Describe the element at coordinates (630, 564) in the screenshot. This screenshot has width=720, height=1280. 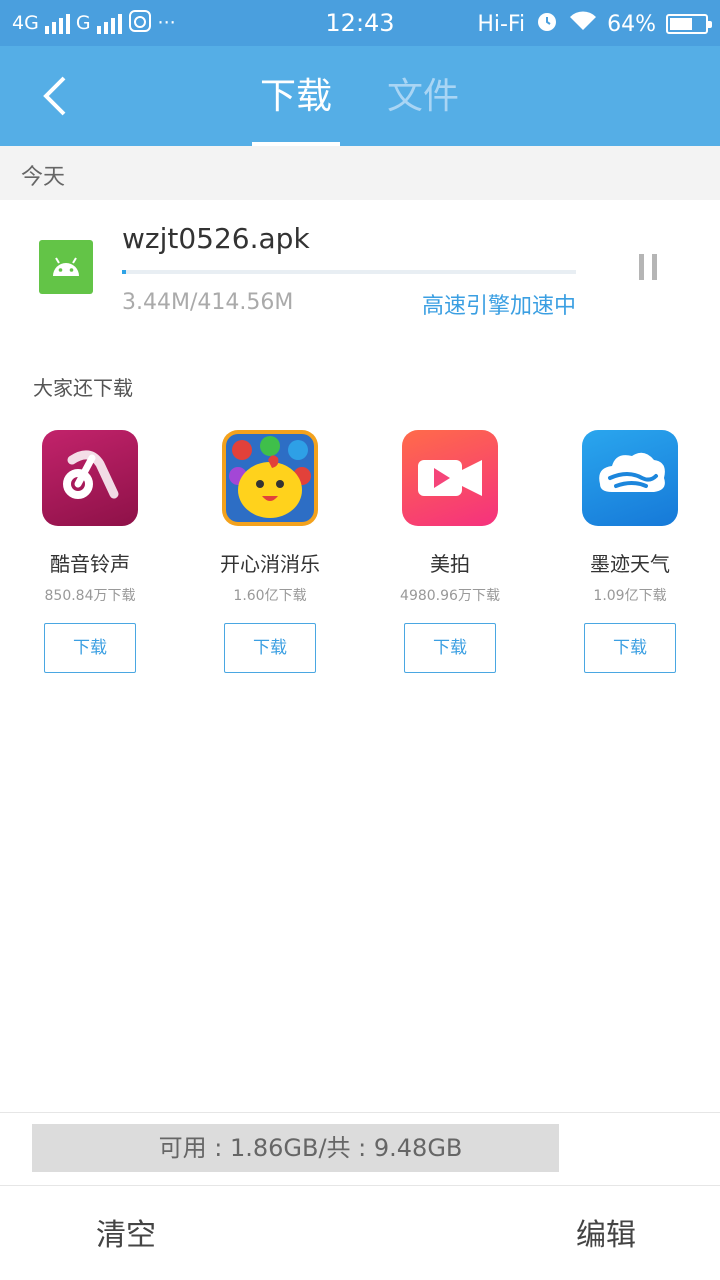
I see `app-name: 墨迹天气` at that location.